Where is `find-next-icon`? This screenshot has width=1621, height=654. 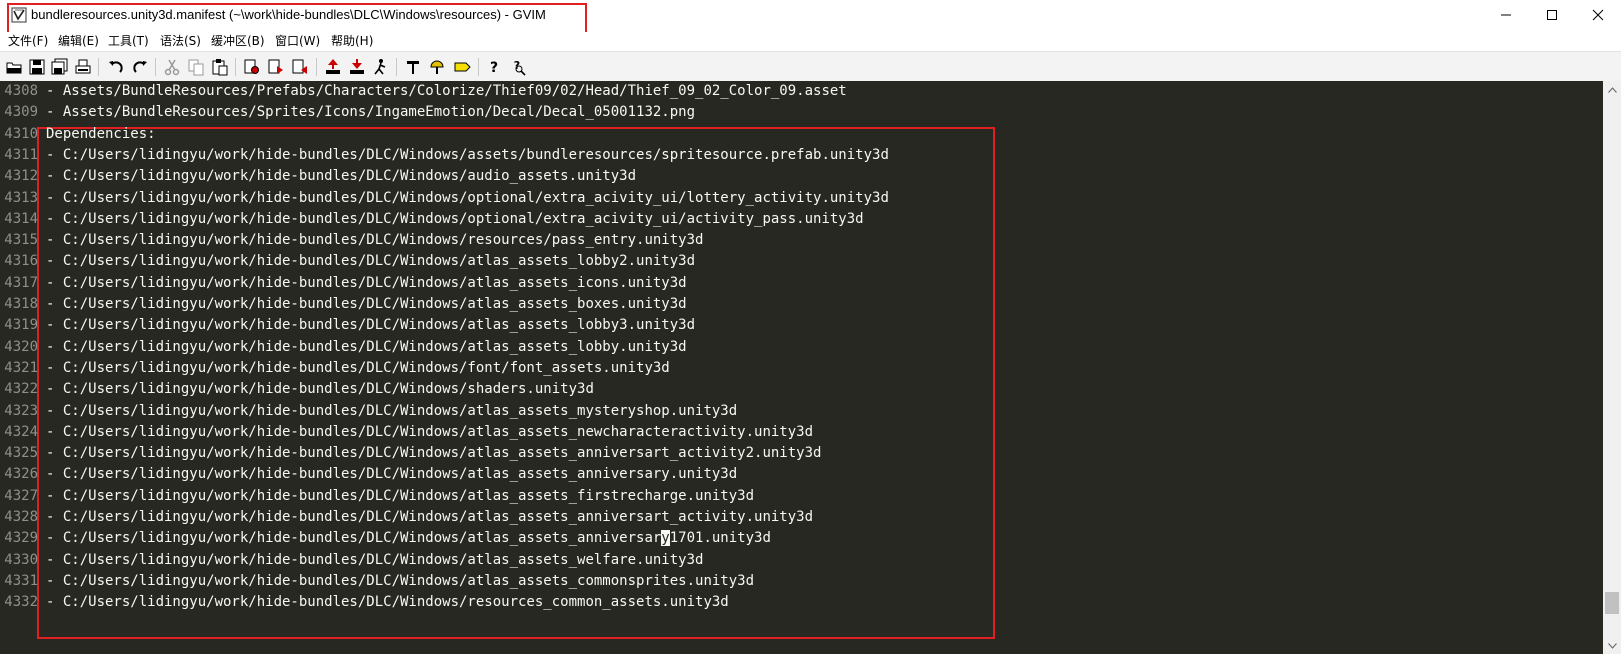
find-next-icon is located at coordinates (276, 67).